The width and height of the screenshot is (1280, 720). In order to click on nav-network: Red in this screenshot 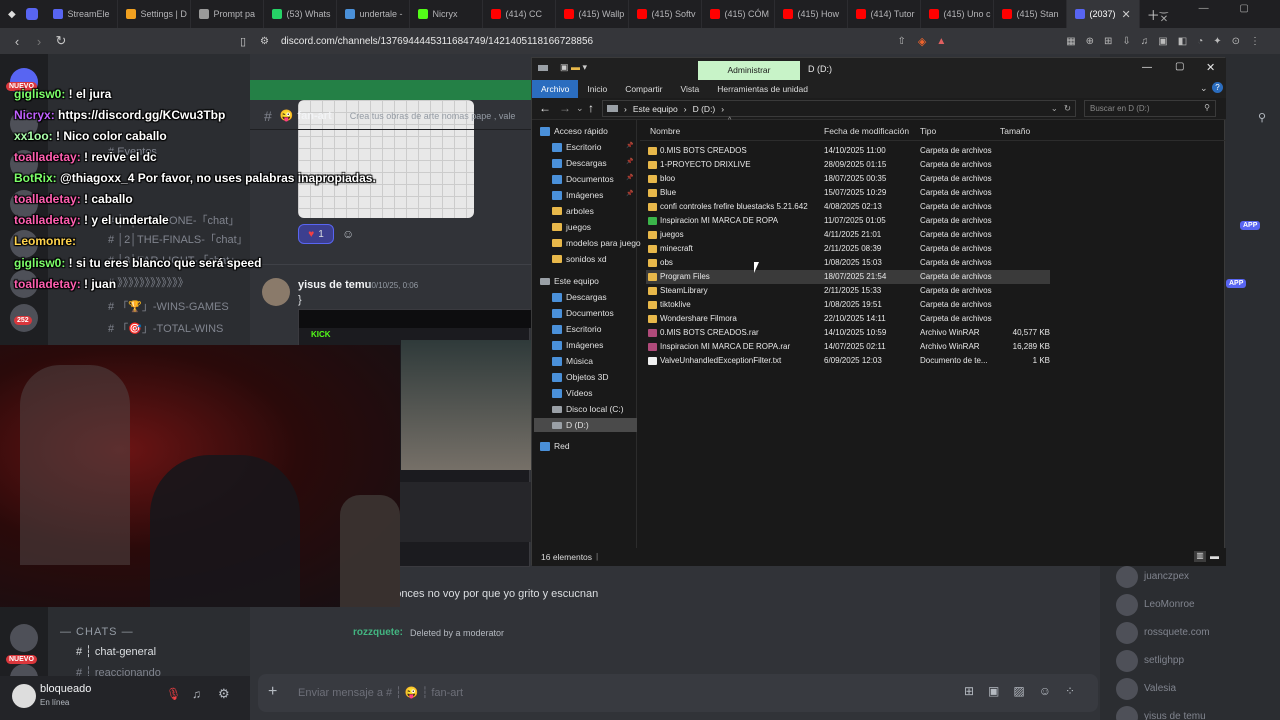, I will do `click(555, 446)`.